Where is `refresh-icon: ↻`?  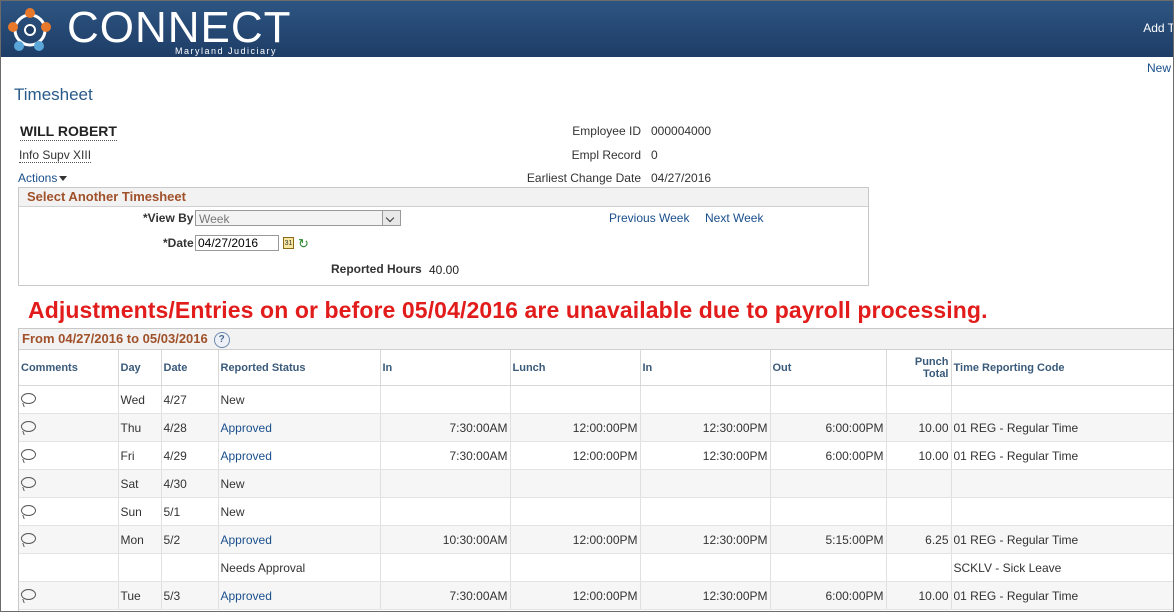
refresh-icon: ↻ is located at coordinates (303, 244).